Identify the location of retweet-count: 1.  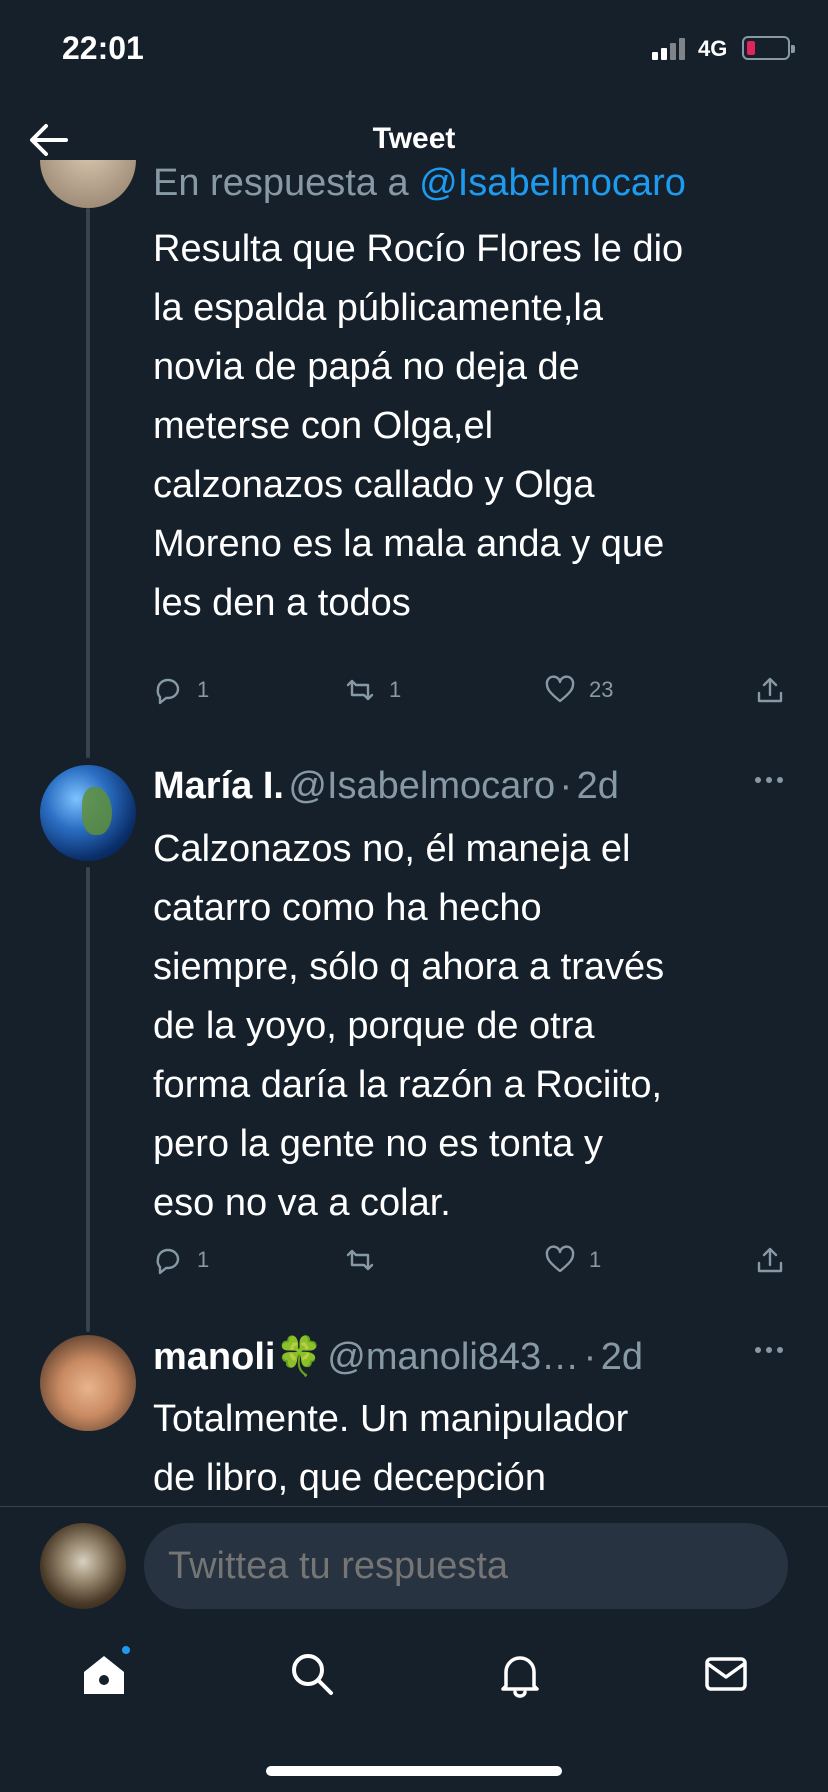
(395, 689).